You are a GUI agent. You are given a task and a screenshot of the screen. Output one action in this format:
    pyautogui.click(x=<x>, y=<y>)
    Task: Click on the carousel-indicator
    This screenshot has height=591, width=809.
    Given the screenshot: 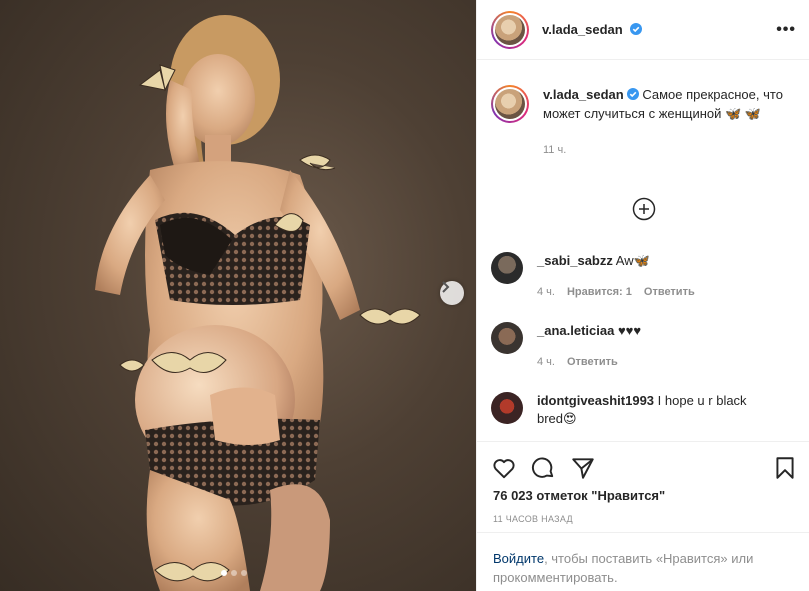 What is the action you would take?
    pyautogui.click(x=234, y=573)
    